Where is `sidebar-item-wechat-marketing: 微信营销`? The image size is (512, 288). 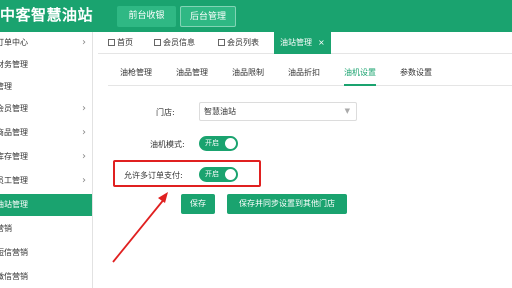
sidebar-item-wechat-marketing: 微信营销 is located at coordinates (46, 277).